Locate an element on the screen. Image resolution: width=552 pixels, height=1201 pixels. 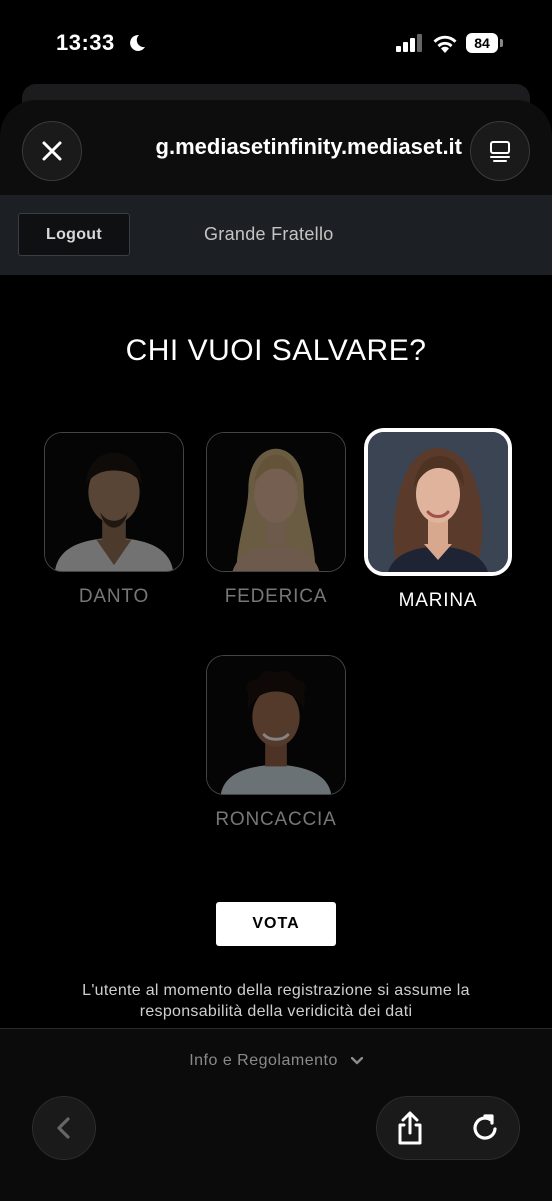
info-link-label: Info e Regolamento is located at coordinates (263, 1060).